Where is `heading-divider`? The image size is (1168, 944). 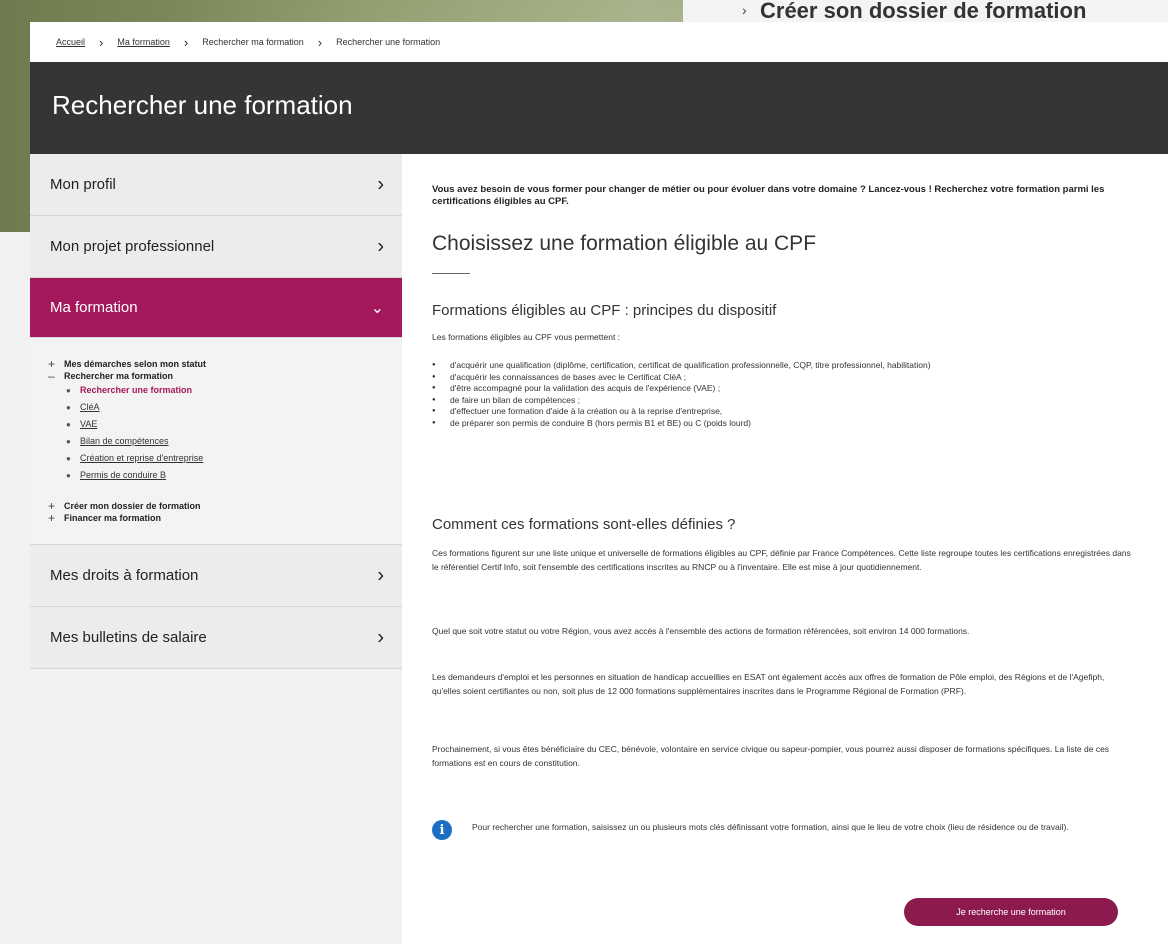 heading-divider is located at coordinates (451, 273).